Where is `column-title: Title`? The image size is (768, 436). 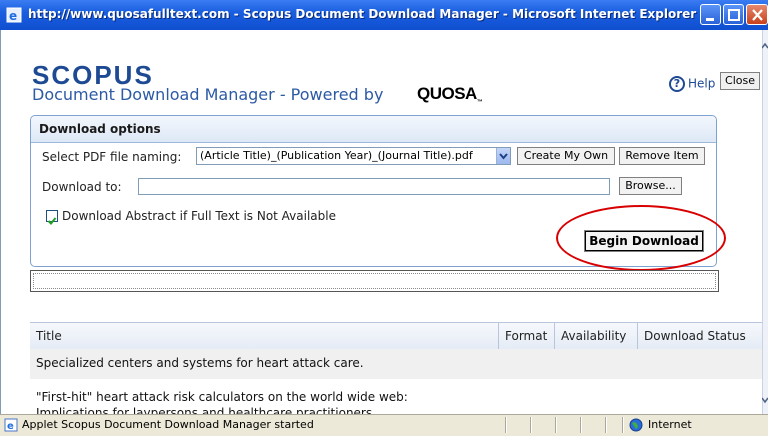 column-title: Title is located at coordinates (264, 336).